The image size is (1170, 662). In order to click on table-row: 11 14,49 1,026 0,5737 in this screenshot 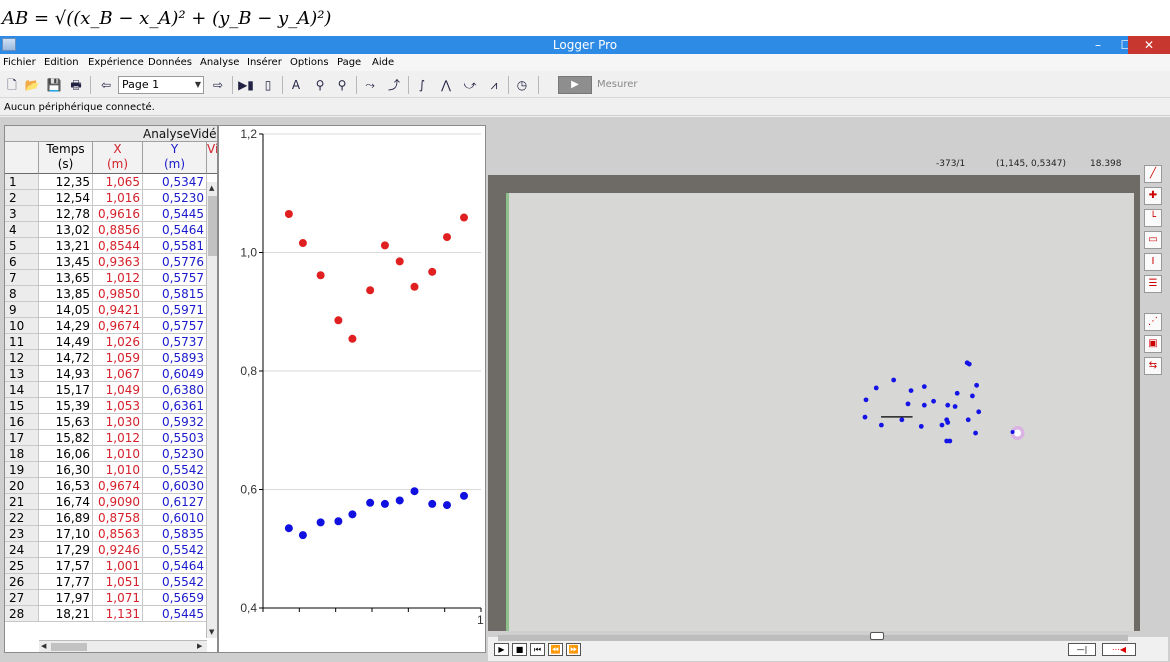, I will do `click(111, 342)`.